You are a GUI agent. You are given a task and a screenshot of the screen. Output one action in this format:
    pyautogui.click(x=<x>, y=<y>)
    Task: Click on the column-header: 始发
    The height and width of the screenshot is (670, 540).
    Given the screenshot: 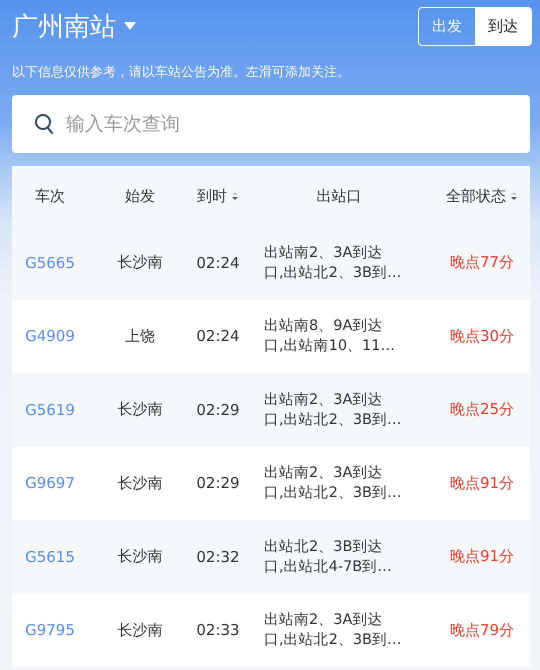 What is the action you would take?
    pyautogui.click(x=140, y=196)
    